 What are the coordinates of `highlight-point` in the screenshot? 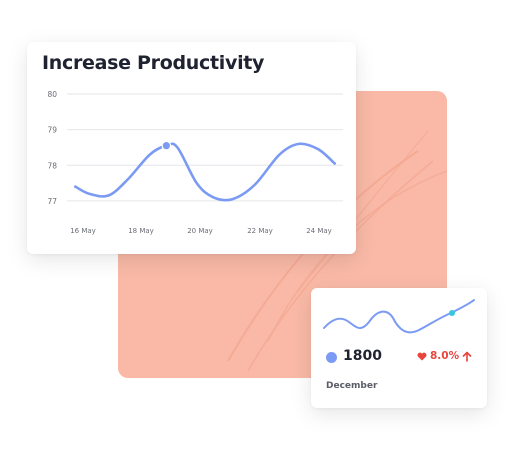 It's located at (166, 146).